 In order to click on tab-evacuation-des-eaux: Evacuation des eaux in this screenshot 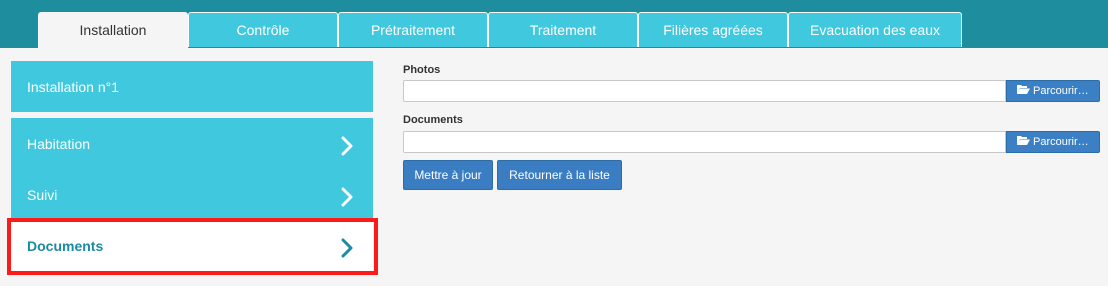, I will do `click(875, 29)`.